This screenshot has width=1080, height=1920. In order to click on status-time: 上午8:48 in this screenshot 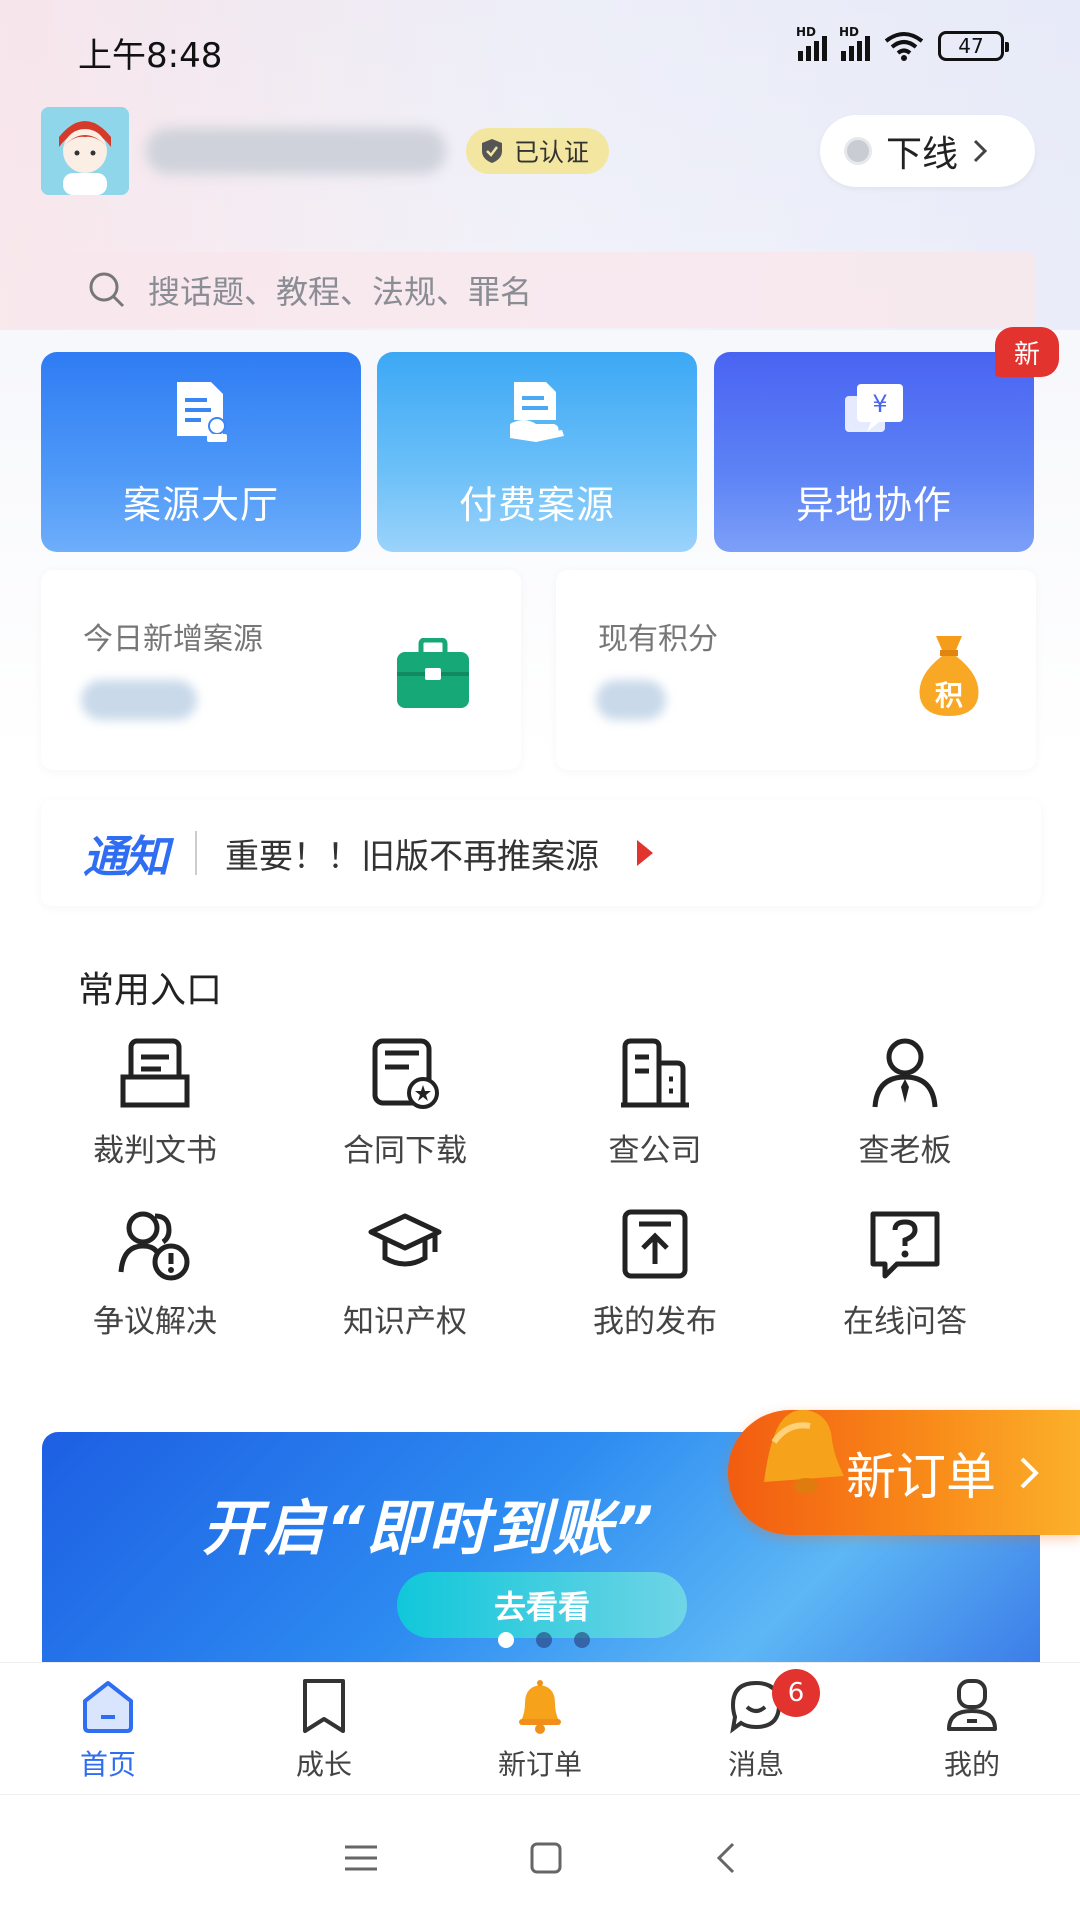, I will do `click(150, 56)`.